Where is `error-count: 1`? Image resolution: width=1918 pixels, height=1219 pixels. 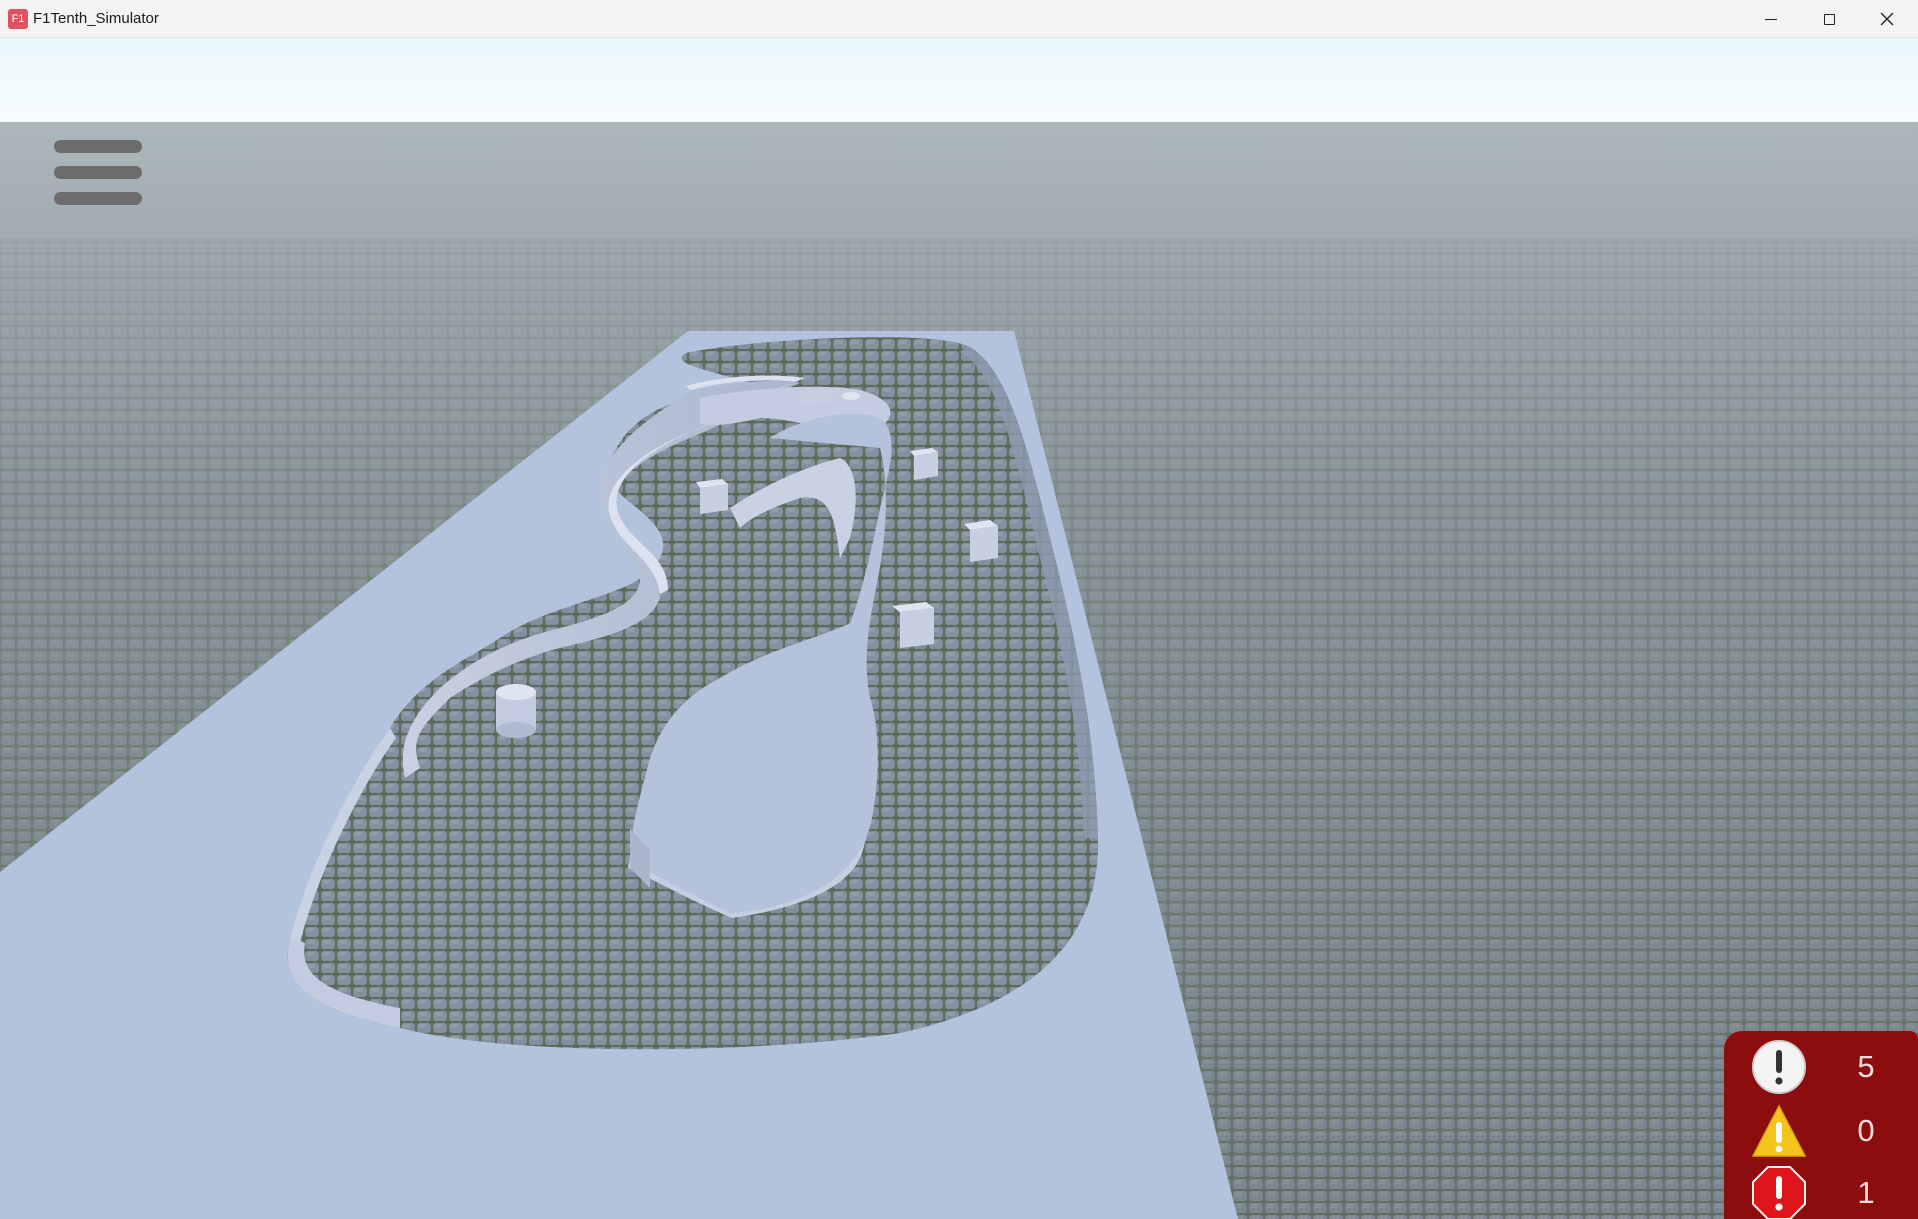
error-count: 1 is located at coordinates (1866, 1192).